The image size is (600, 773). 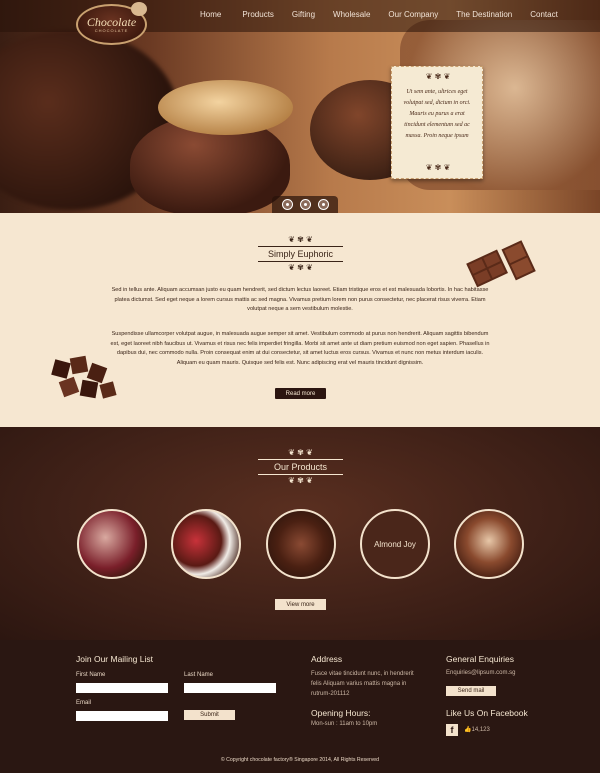 I want to click on facebook-likes-count: 14,123, so click(x=480, y=730).